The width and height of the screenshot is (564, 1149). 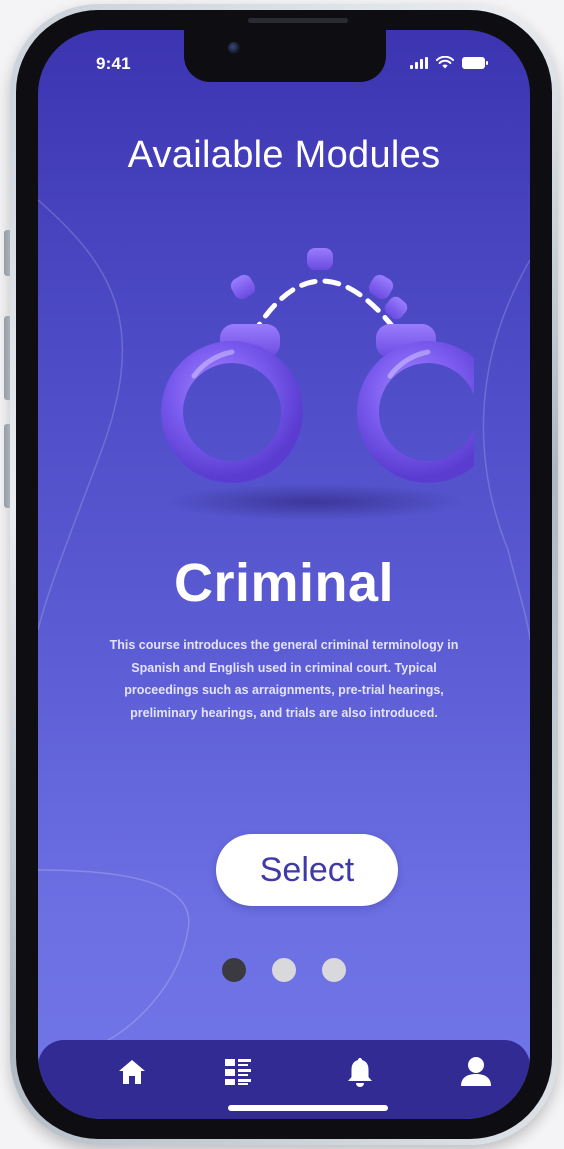 I want to click on pagination-dots, so click(x=284, y=970).